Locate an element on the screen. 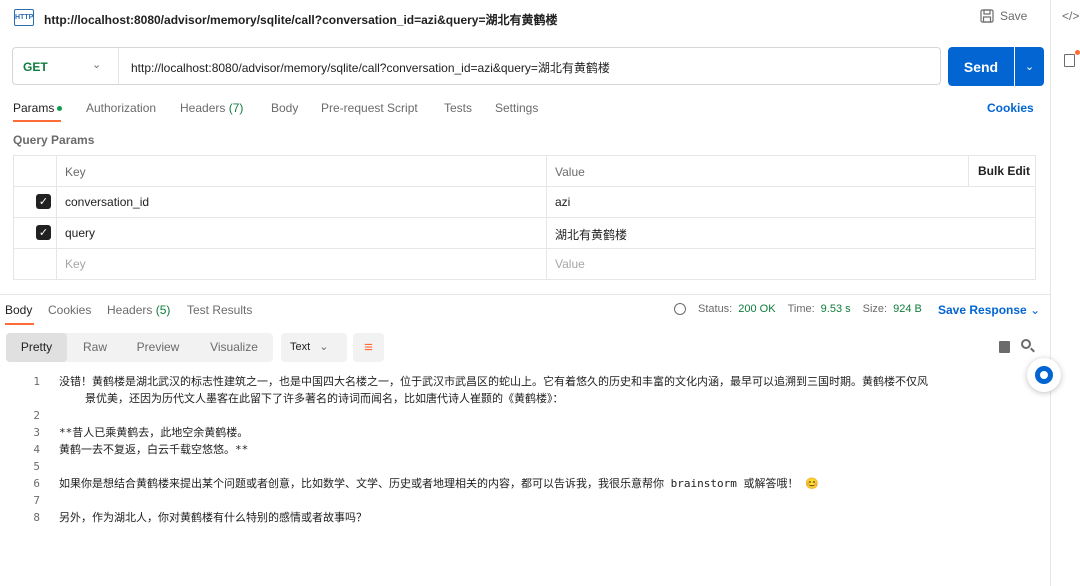  status-label: Status: is located at coordinates (715, 309).